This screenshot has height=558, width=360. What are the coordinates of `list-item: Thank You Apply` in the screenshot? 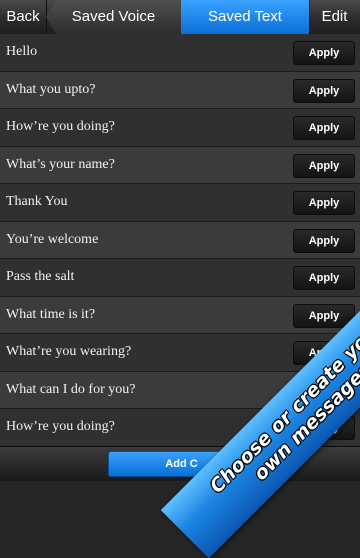 It's located at (180, 203).